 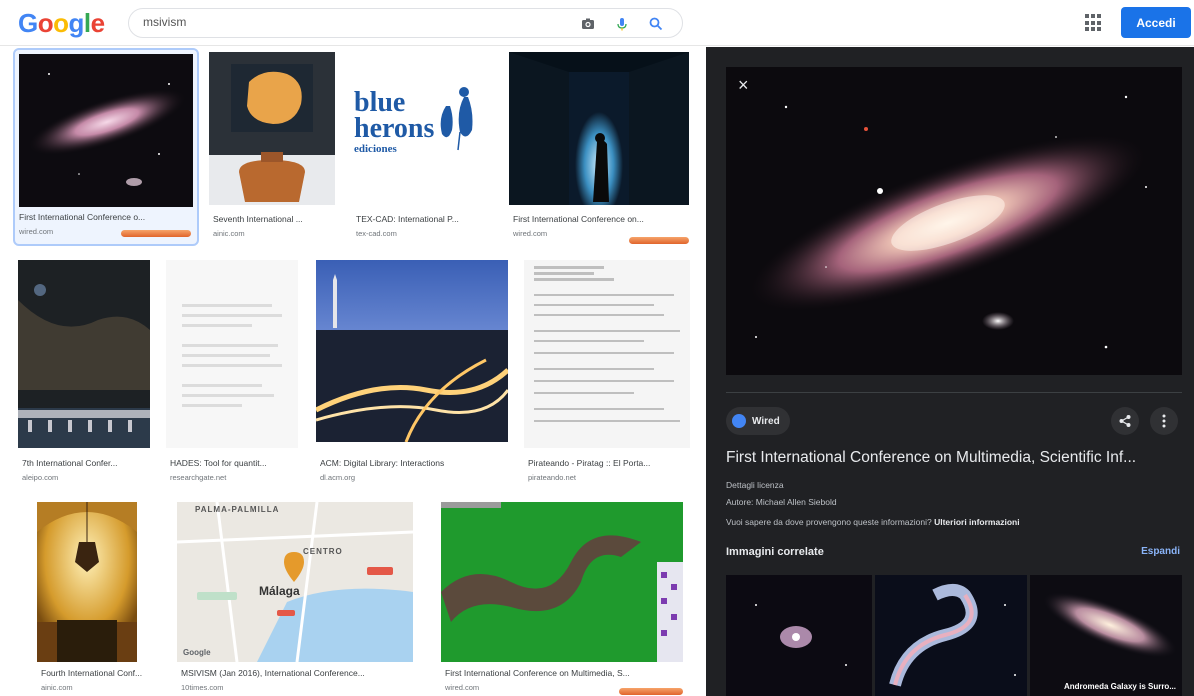 What do you see at coordinates (1156, 22) in the screenshot?
I see `login-button: Accedi` at bounding box center [1156, 22].